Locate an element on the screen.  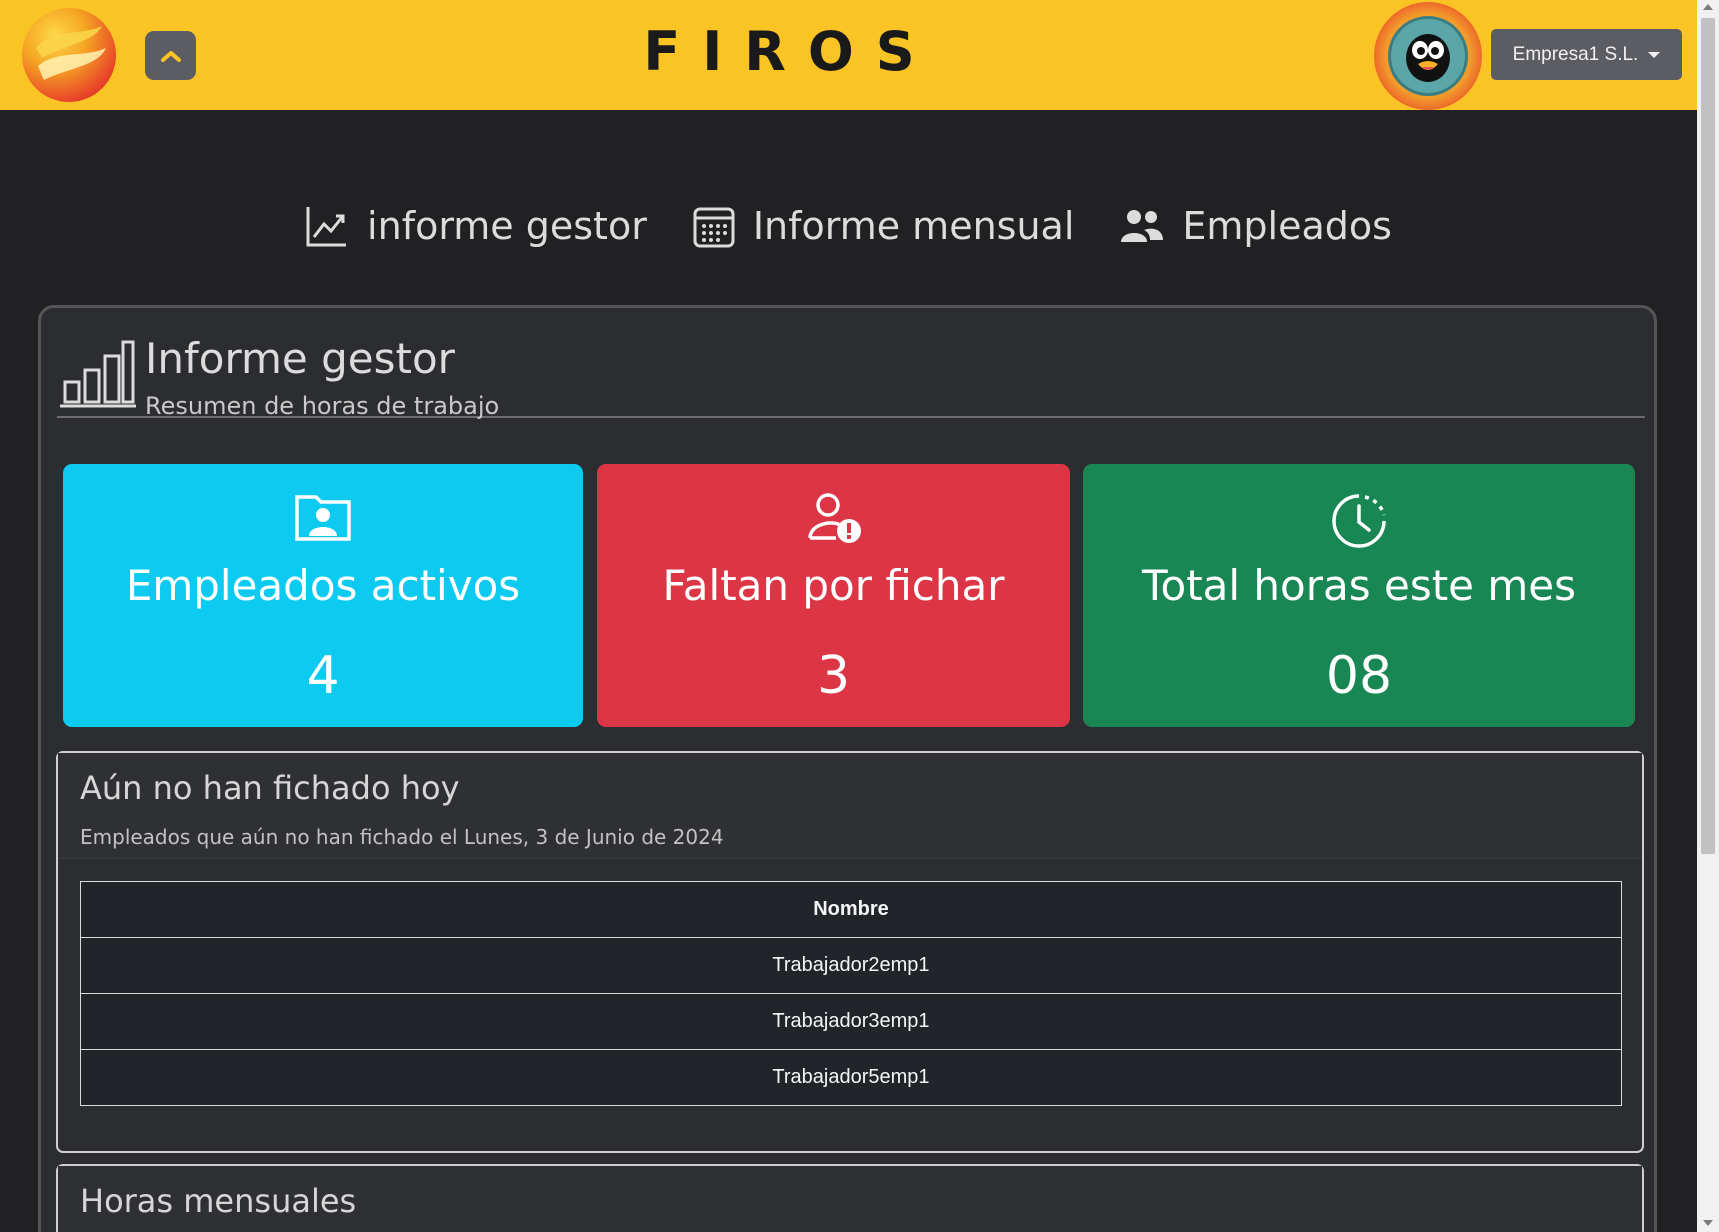
avatar is located at coordinates (1428, 56).